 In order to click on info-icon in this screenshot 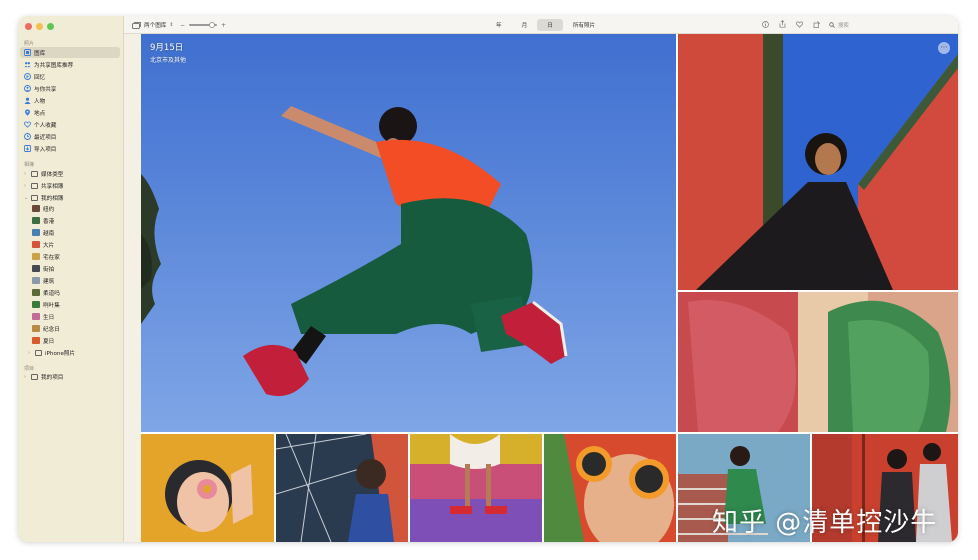, I will do `click(765, 25)`.